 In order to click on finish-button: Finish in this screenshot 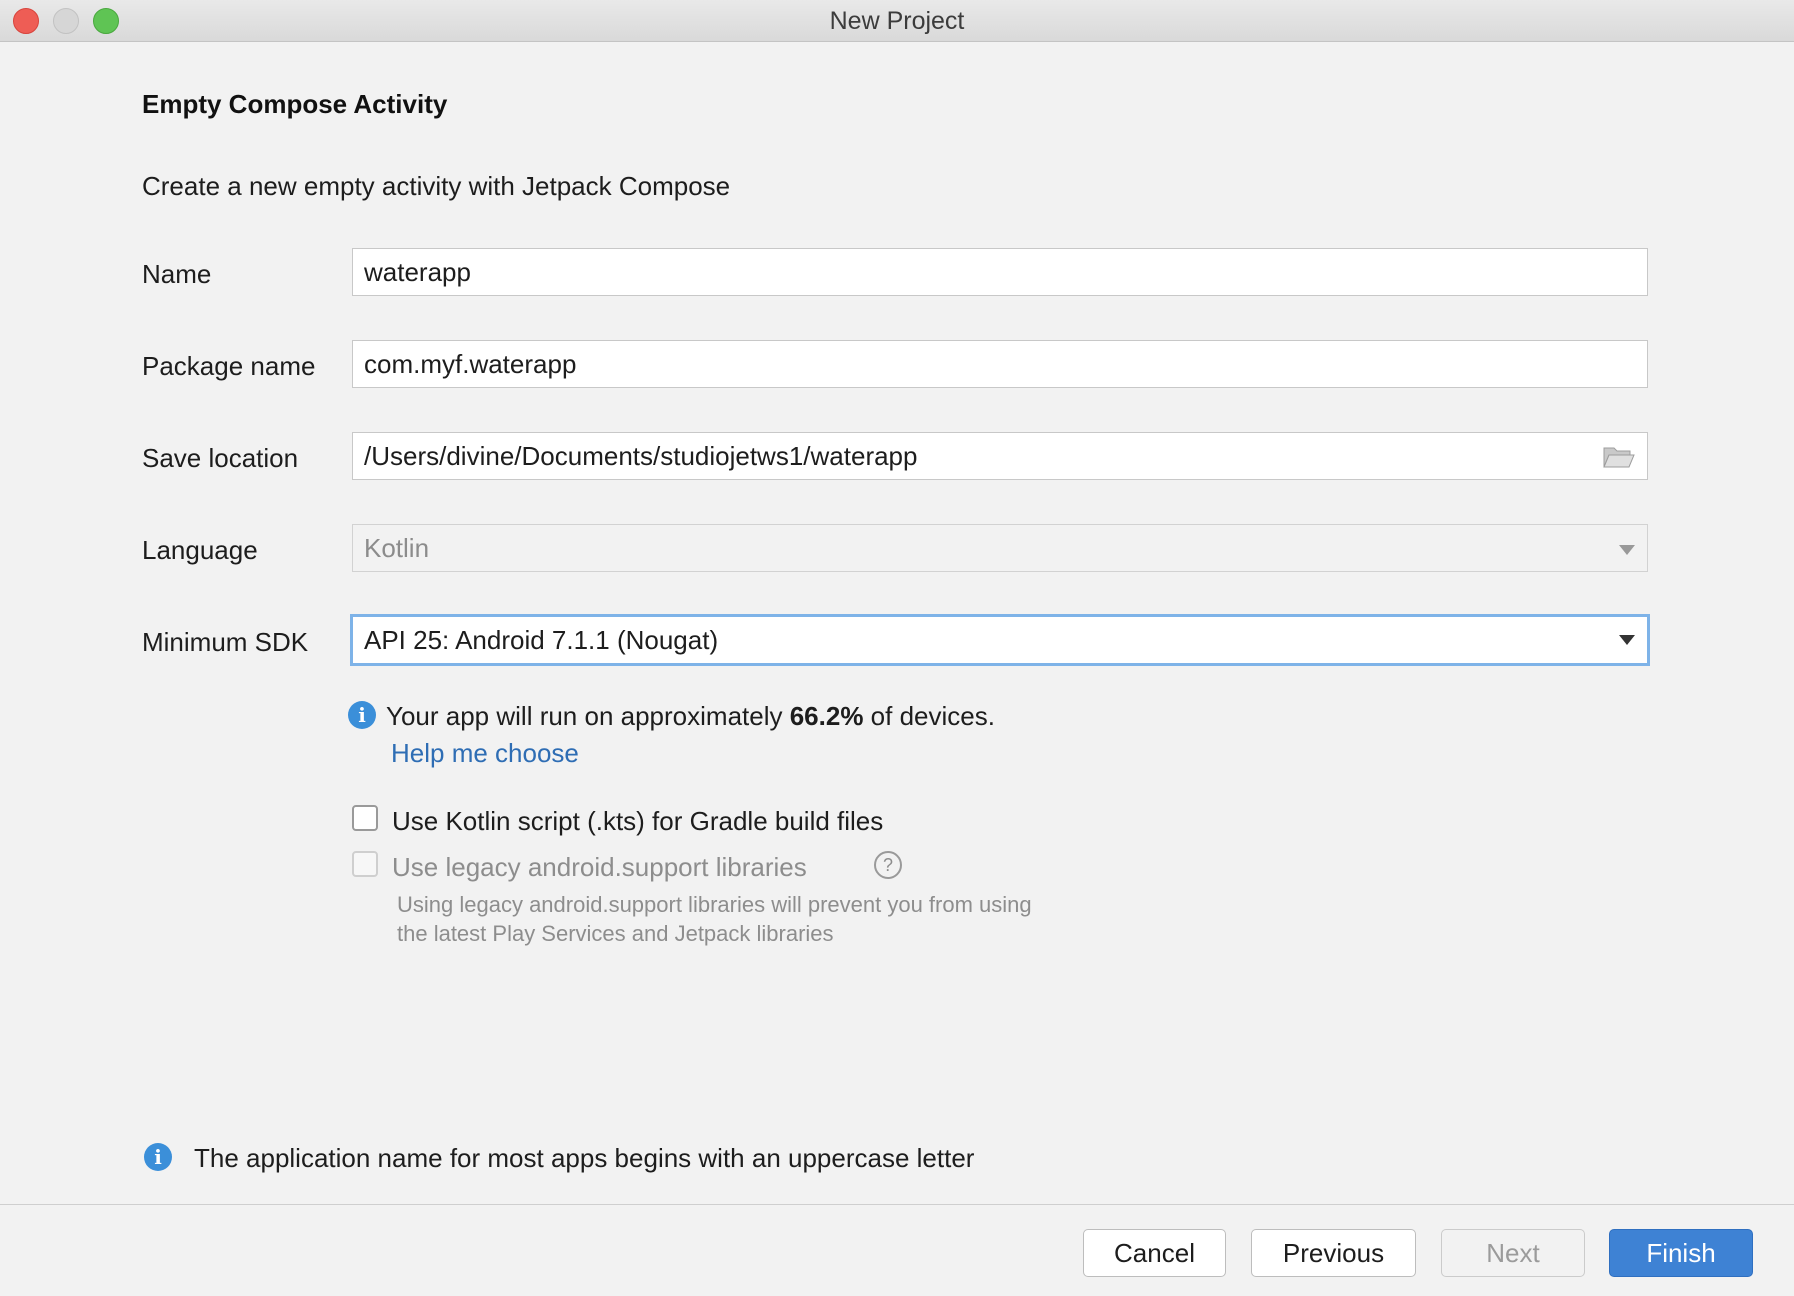, I will do `click(1681, 1253)`.